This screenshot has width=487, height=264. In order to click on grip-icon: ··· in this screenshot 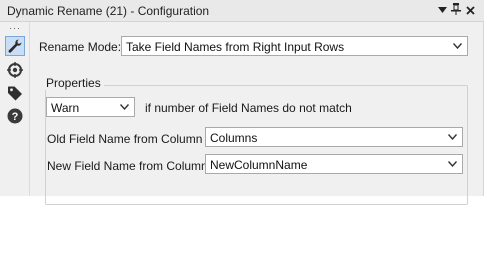, I will do `click(15, 28)`.